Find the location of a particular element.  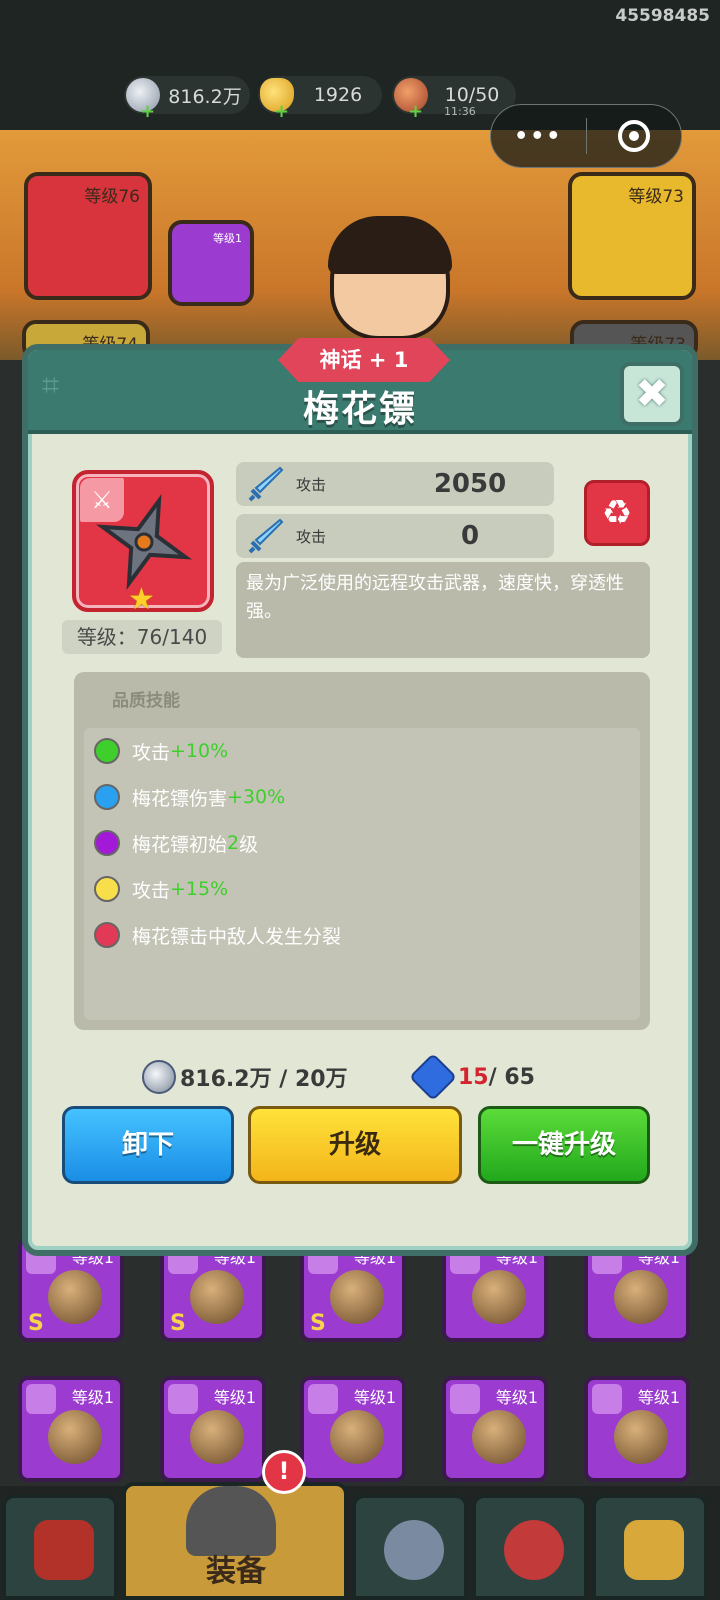

unequip-button: 卸下 is located at coordinates (148, 1145).